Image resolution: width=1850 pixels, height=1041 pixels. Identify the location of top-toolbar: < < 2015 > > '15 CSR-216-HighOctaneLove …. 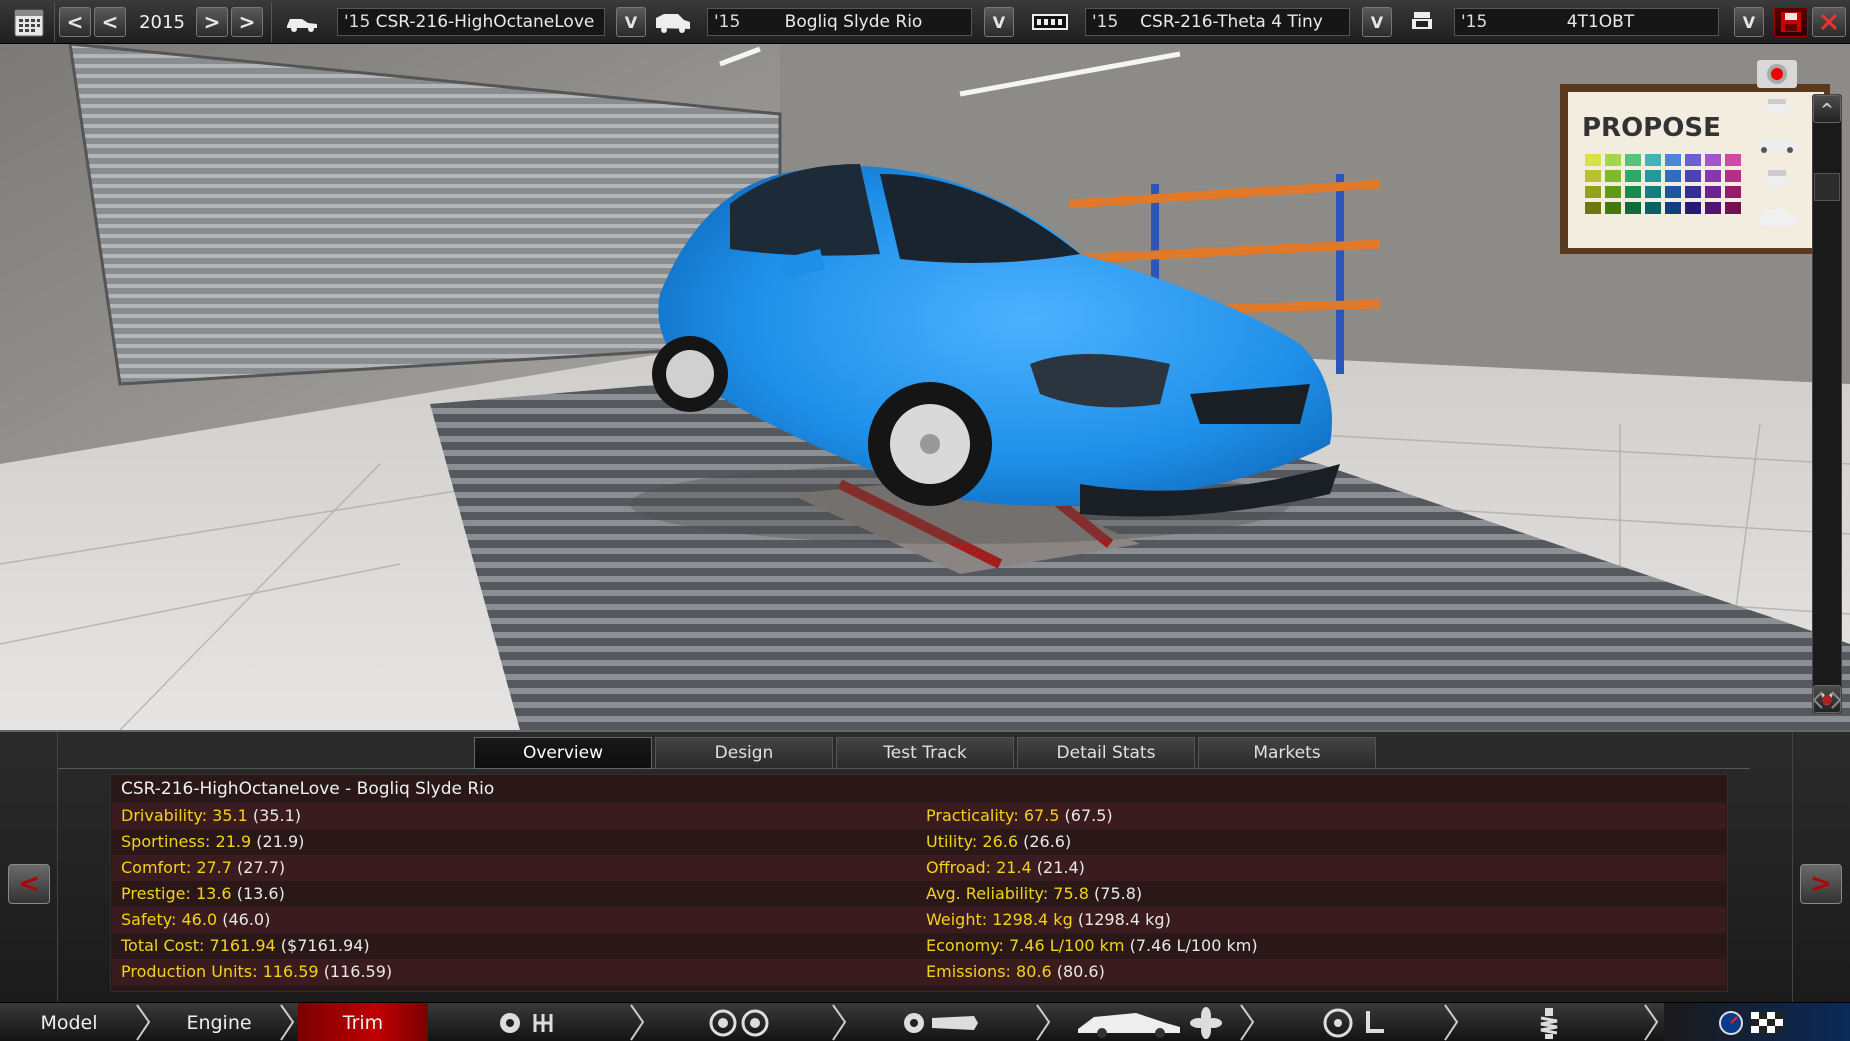
(925, 22).